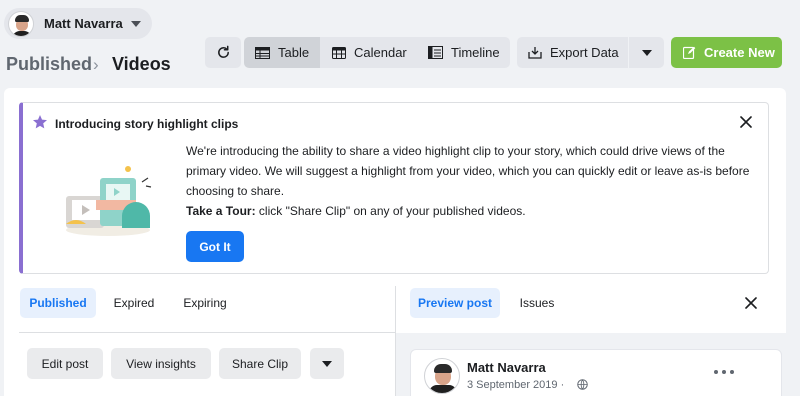  I want to click on table-view-label: Table, so click(294, 52).